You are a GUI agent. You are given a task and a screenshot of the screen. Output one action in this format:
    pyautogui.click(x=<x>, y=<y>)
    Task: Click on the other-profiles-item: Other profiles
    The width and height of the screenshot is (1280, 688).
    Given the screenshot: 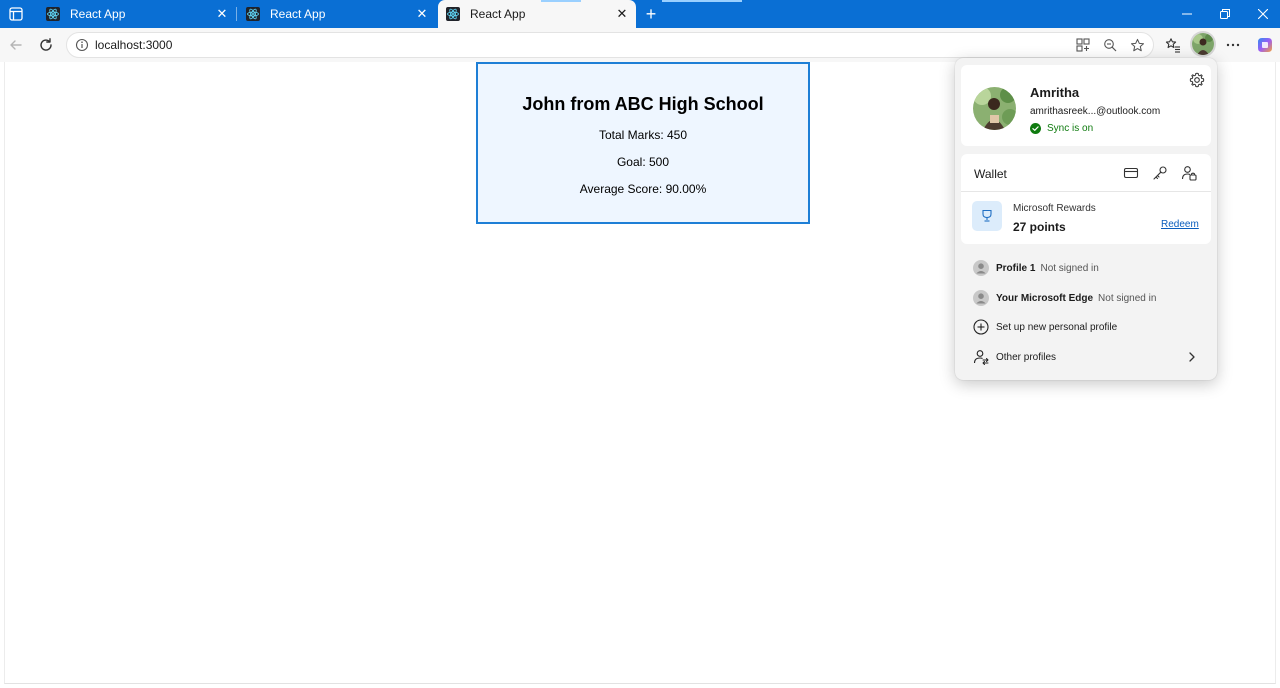 What is the action you would take?
    pyautogui.click(x=1014, y=357)
    